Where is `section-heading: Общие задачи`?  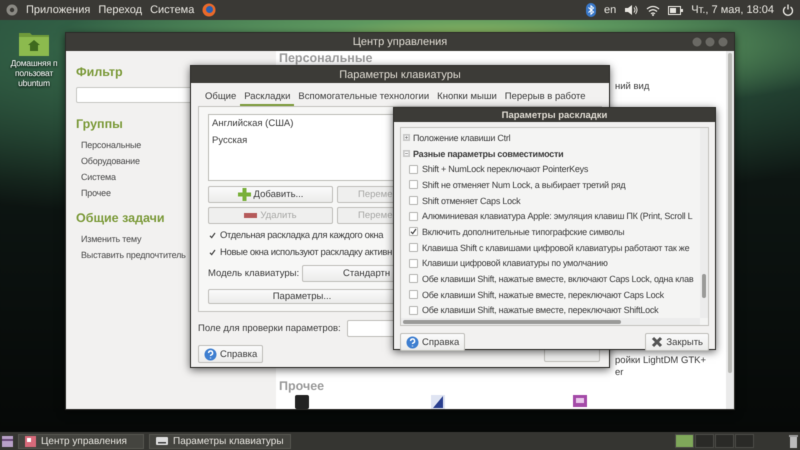 section-heading: Общие задачи is located at coordinates (120, 218).